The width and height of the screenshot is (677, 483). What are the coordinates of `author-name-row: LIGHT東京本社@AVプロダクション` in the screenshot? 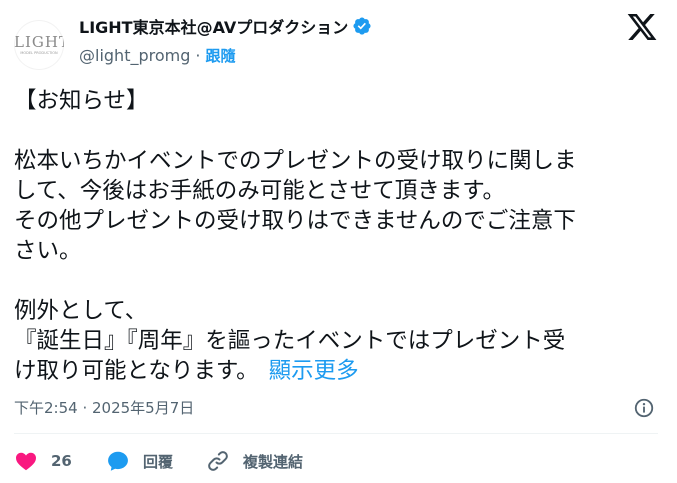 It's located at (225, 26).